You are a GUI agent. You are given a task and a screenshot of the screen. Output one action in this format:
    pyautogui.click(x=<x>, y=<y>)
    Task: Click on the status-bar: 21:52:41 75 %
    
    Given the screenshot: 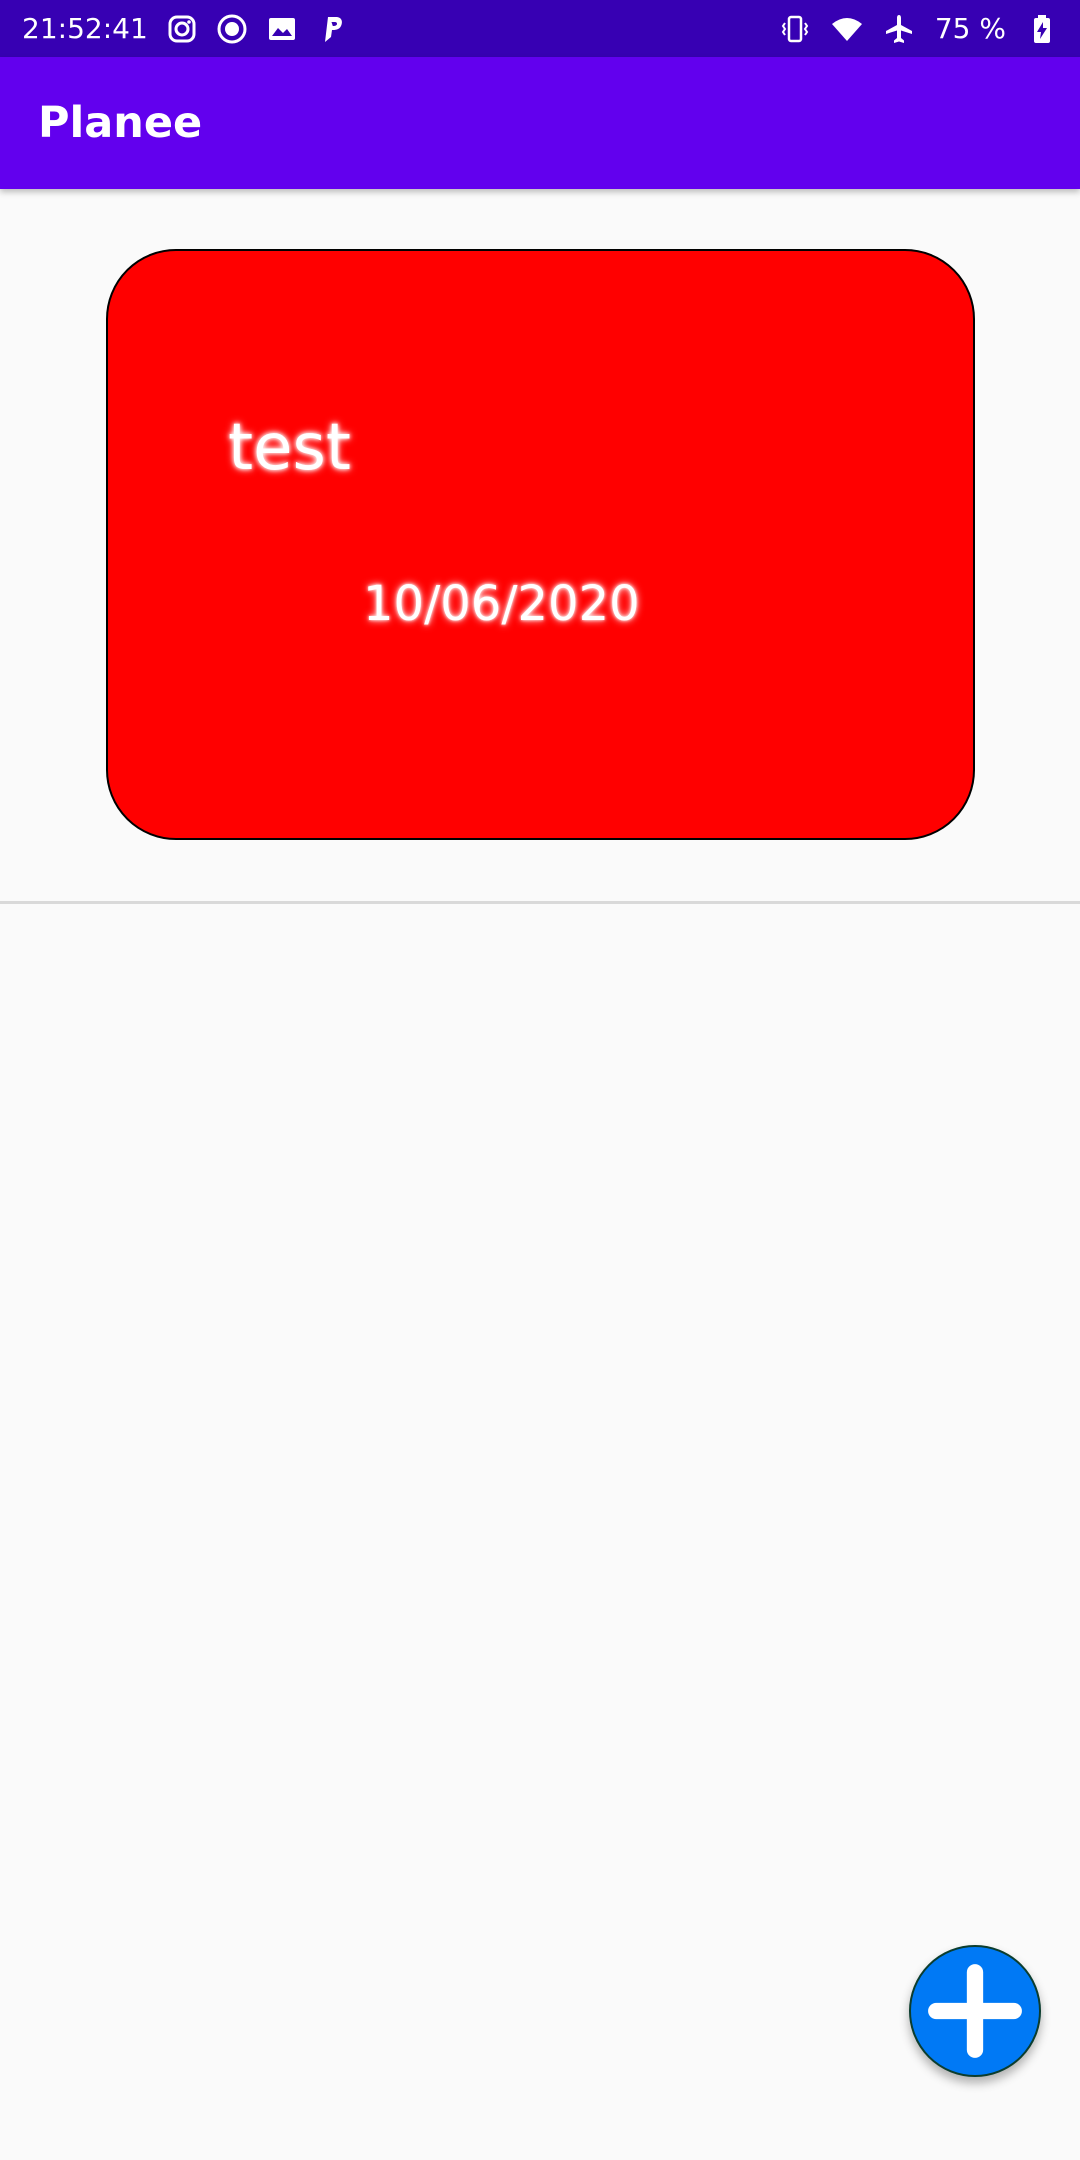 What is the action you would take?
    pyautogui.click(x=540, y=28)
    